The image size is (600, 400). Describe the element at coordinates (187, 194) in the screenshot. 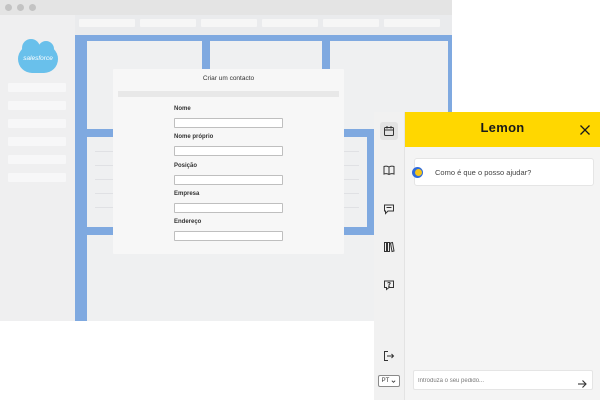

I see `field-label-empresa: Empresa` at that location.